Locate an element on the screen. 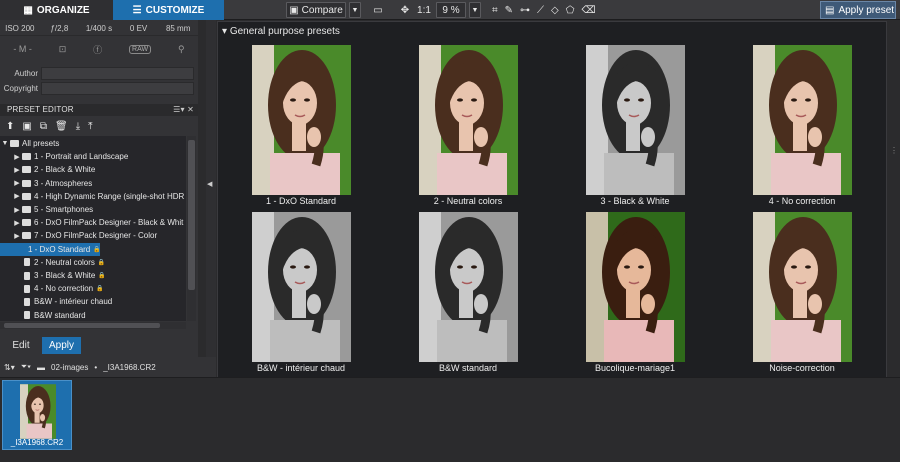  tree-item: ▼ All presets is located at coordinates (93, 143).